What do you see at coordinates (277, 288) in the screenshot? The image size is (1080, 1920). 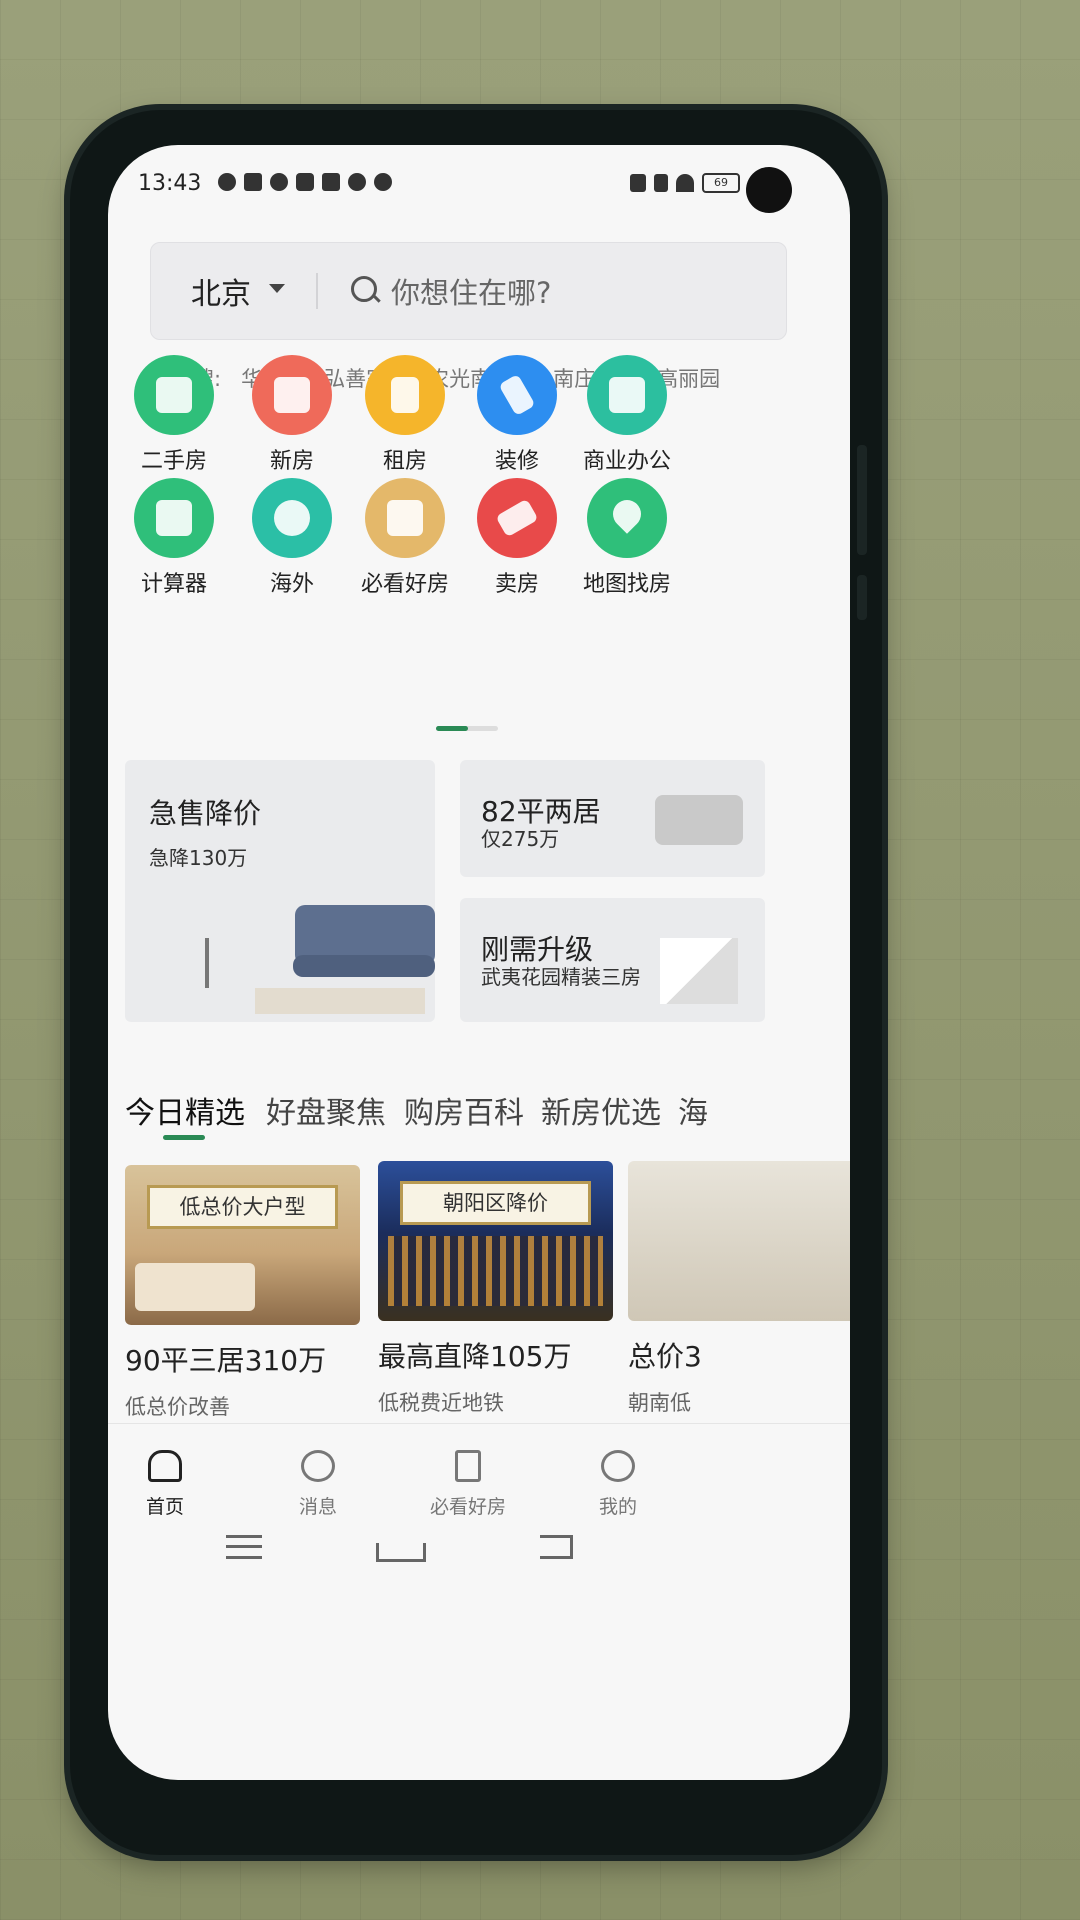 I see `caret-down-icon` at bounding box center [277, 288].